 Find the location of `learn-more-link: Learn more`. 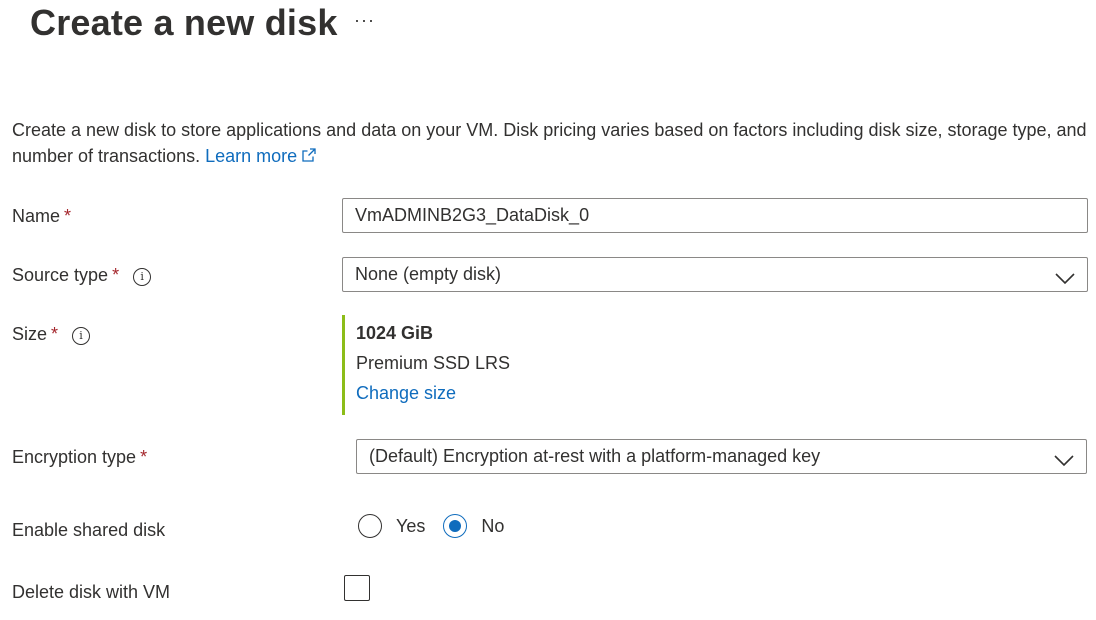

learn-more-link: Learn more is located at coordinates (261, 156).